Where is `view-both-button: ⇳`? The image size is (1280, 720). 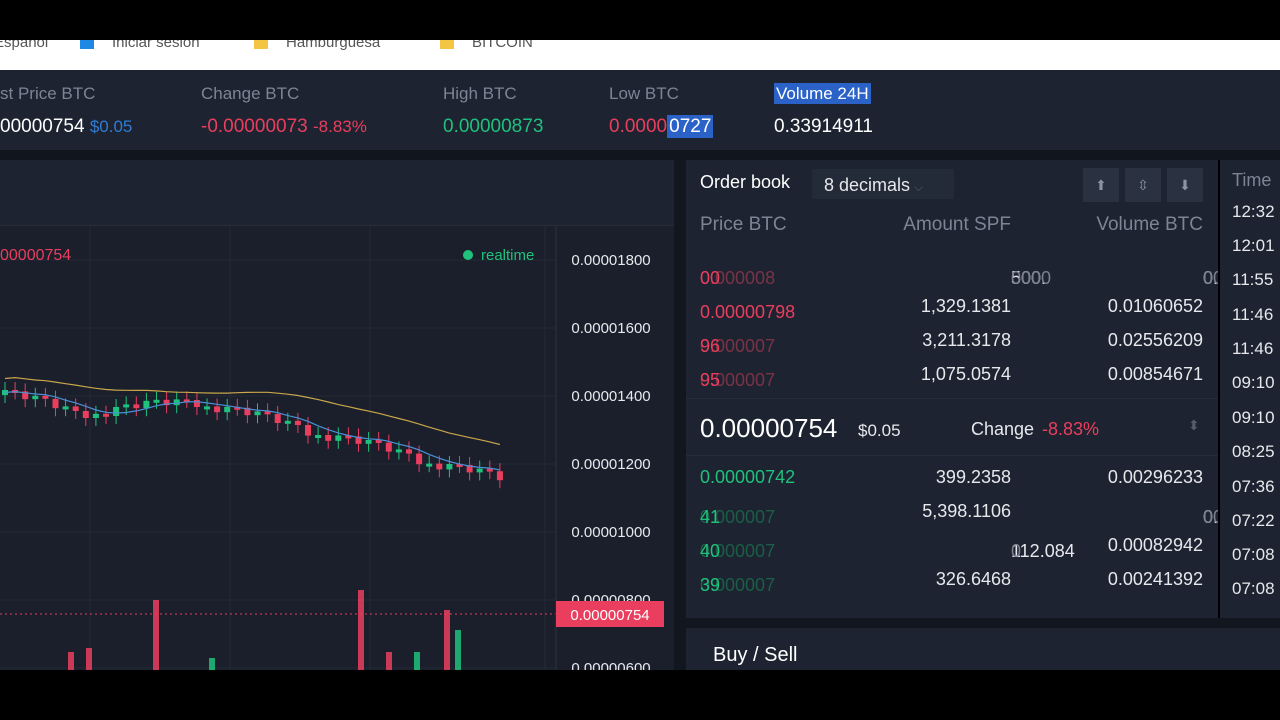 view-both-button: ⇳ is located at coordinates (1143, 185).